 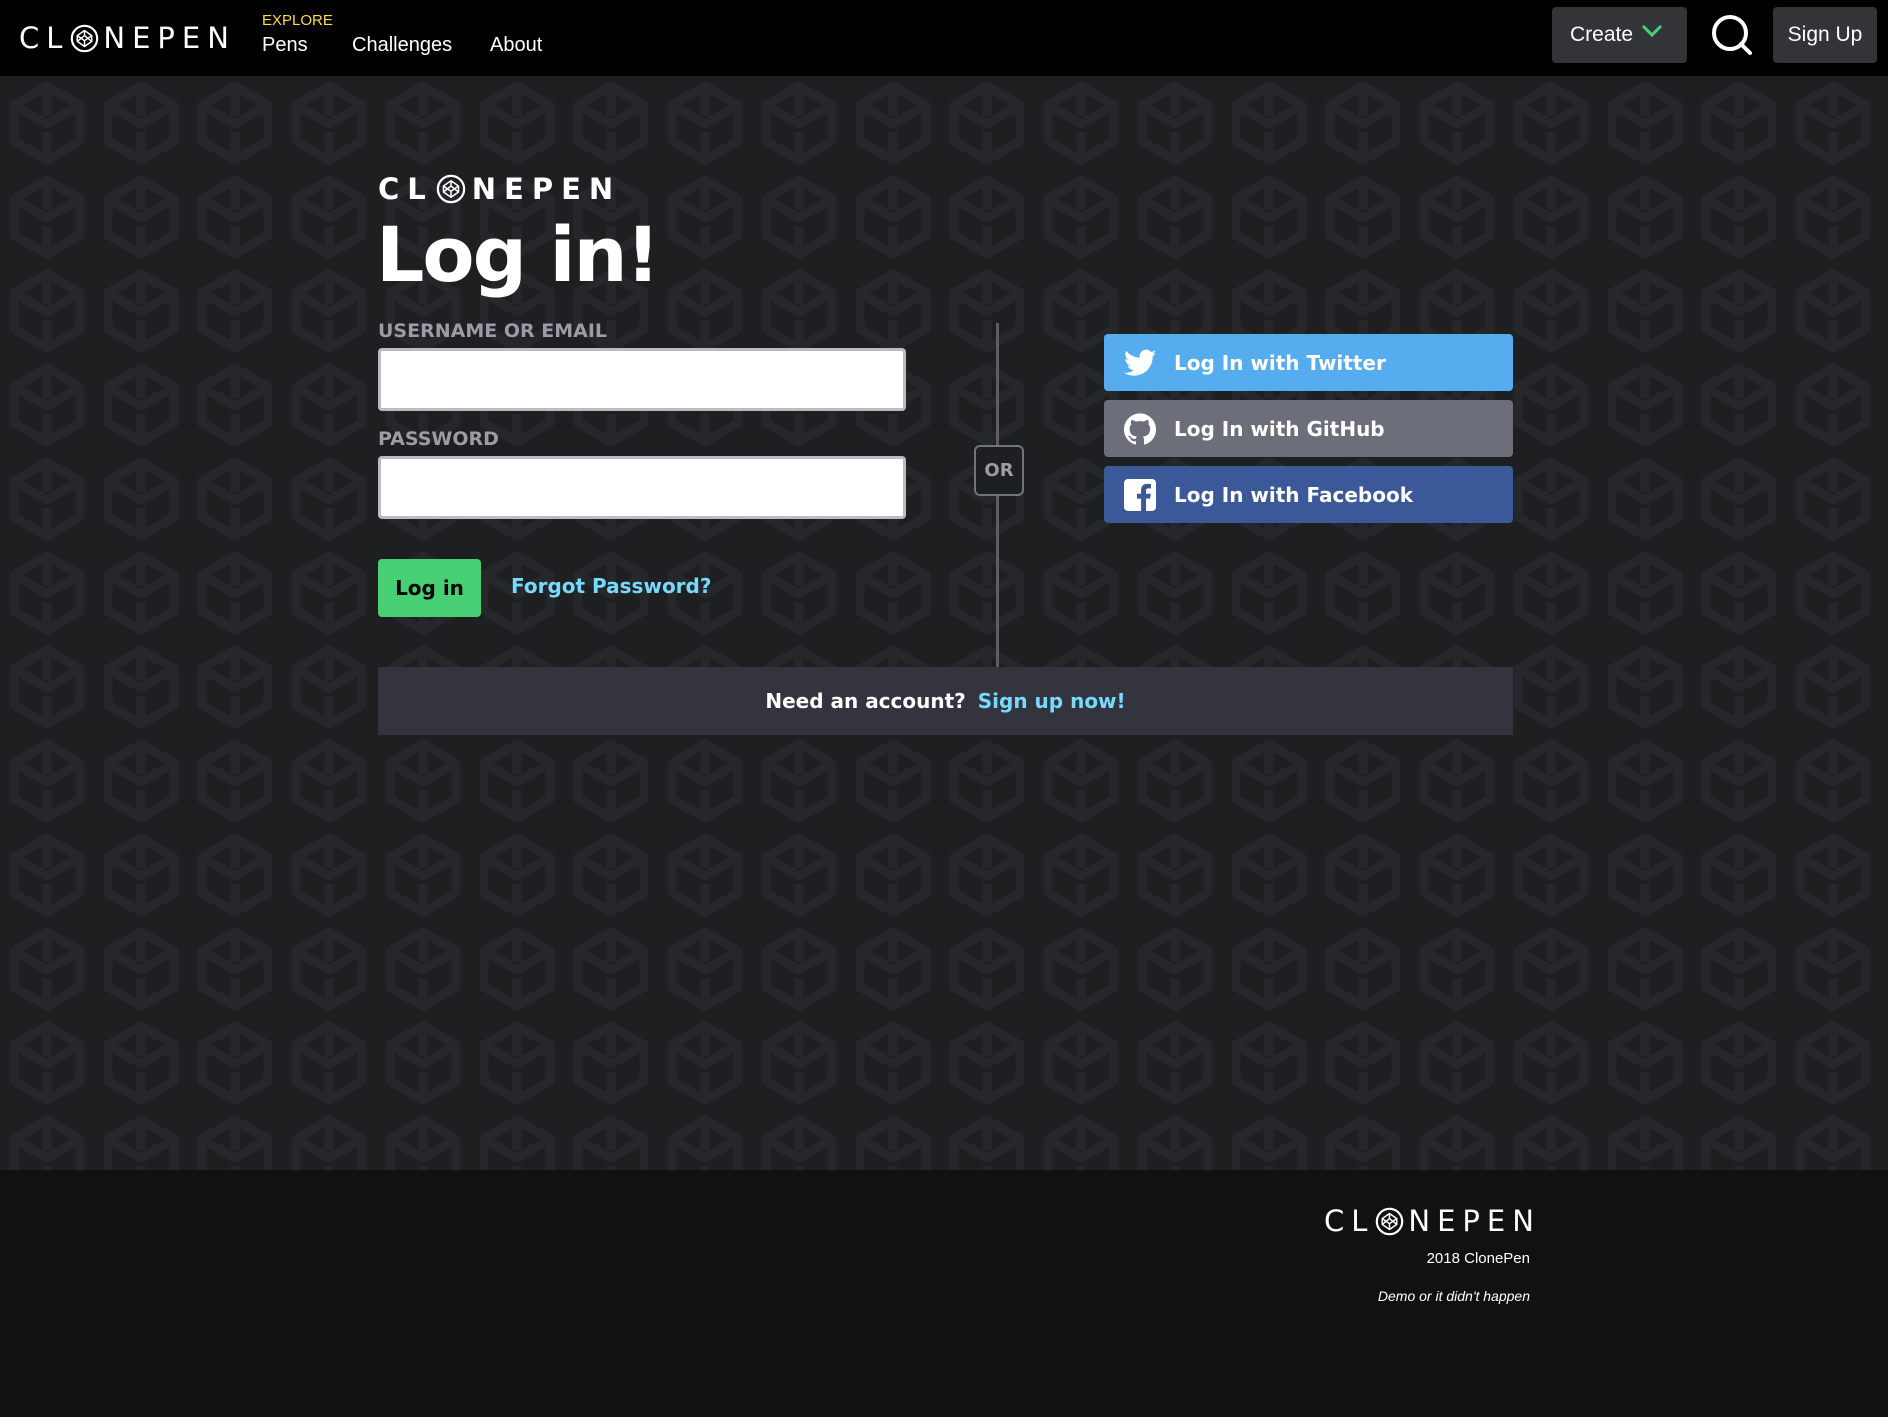 I want to click on login-logo: CL NEPEN, so click(x=499, y=189).